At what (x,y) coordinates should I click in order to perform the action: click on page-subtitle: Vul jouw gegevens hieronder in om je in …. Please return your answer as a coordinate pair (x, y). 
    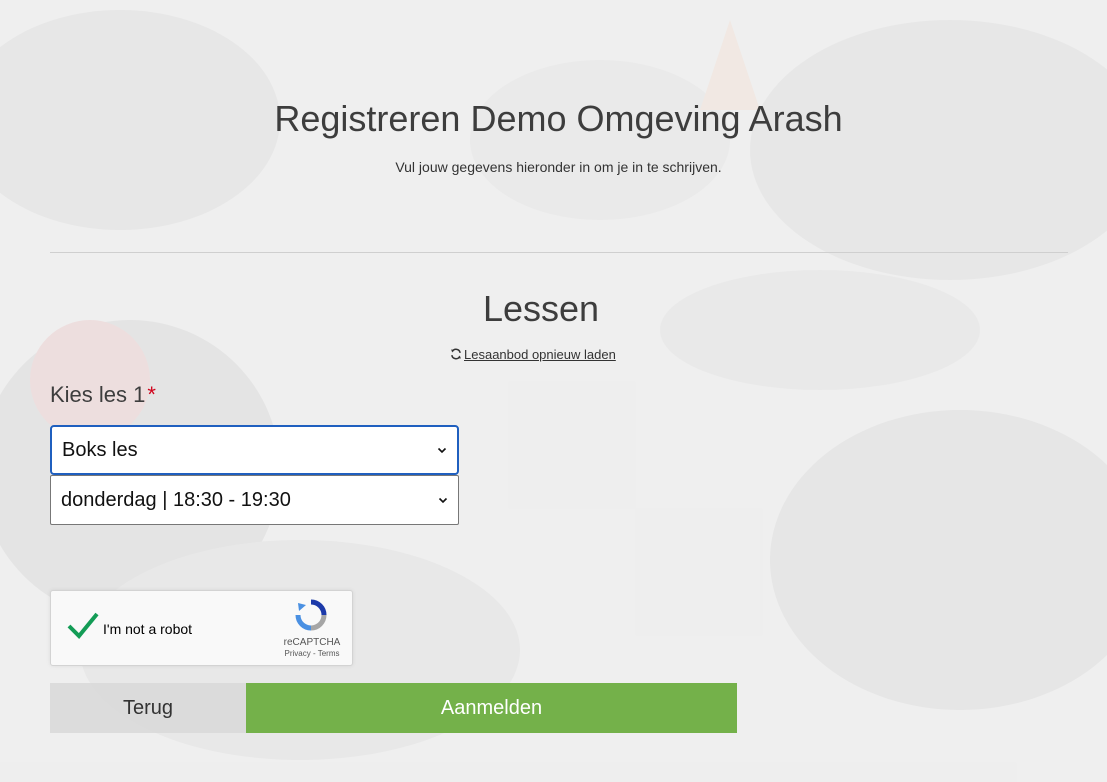
    Looking at the image, I should click on (558, 167).